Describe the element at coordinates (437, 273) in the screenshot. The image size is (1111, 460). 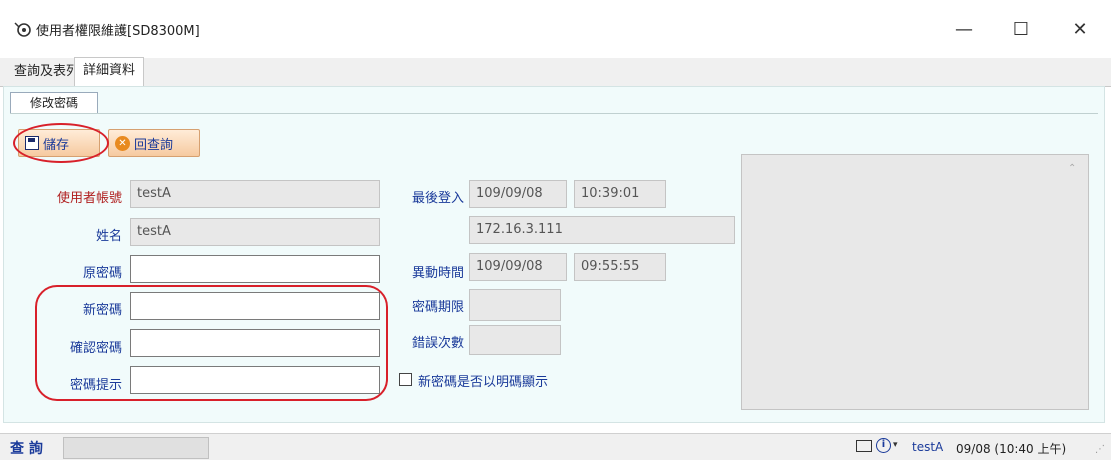
I see `changed-time-label: 異動時間` at that location.